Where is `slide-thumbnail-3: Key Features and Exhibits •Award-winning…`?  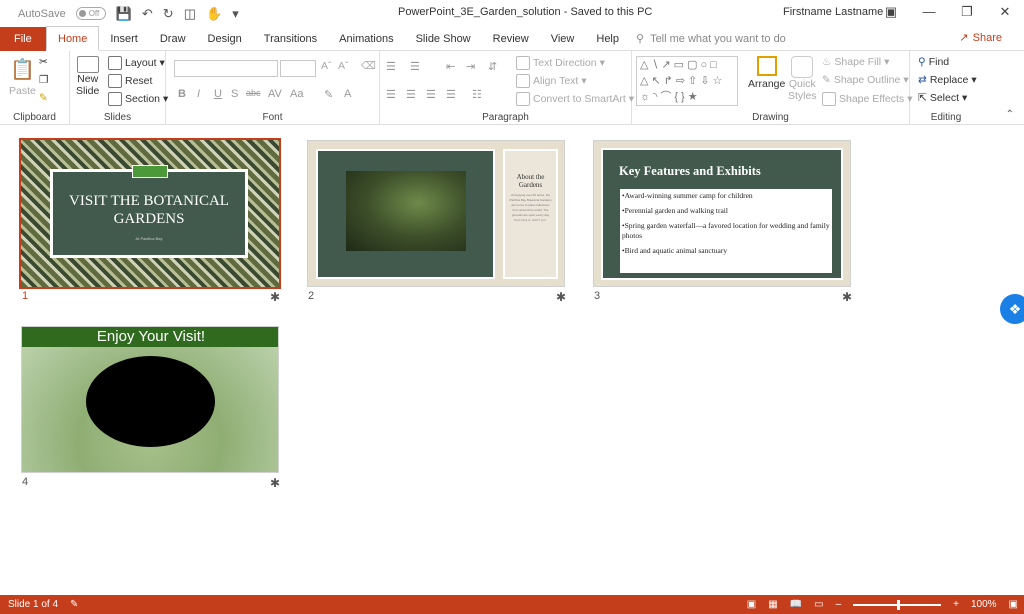 slide-thumbnail-3: Key Features and Exhibits •Award-winning… is located at coordinates (722, 213).